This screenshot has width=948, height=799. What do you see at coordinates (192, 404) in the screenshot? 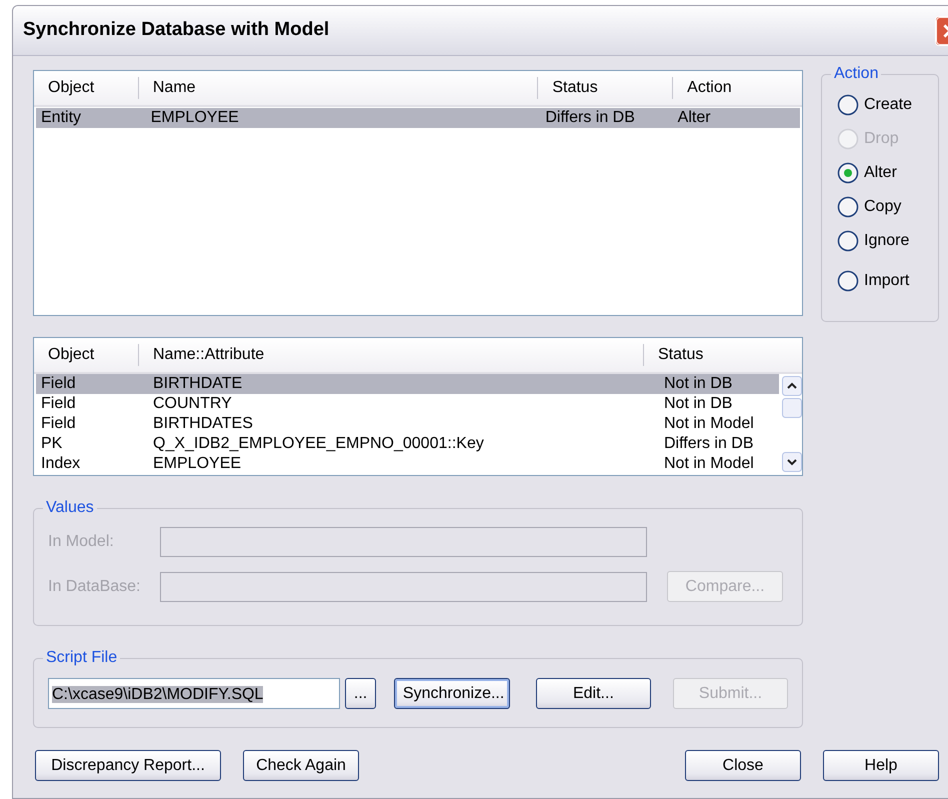
I see `cell-text: COUNTRY` at bounding box center [192, 404].